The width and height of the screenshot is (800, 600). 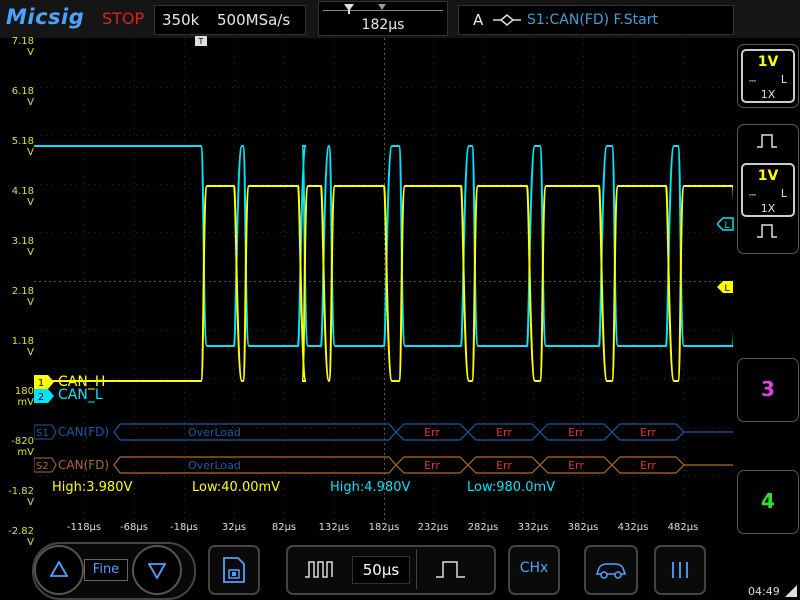 What do you see at coordinates (83, 432) in the screenshot?
I see `serial-protocol: CAN(FD)` at bounding box center [83, 432].